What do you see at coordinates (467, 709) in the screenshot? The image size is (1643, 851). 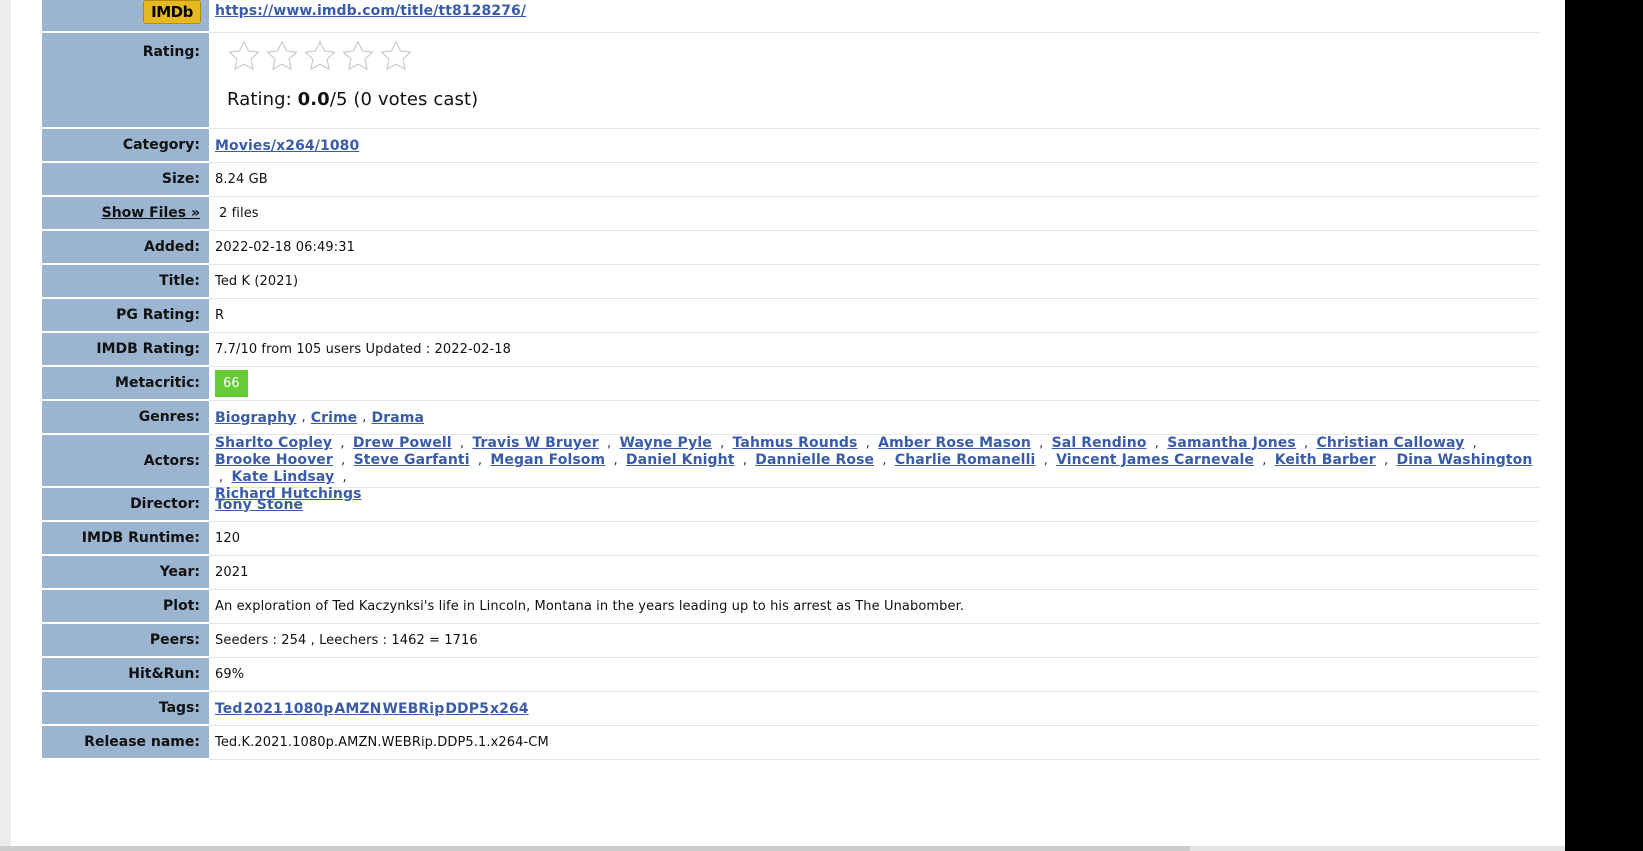 I see `tag-link: DDP5` at bounding box center [467, 709].